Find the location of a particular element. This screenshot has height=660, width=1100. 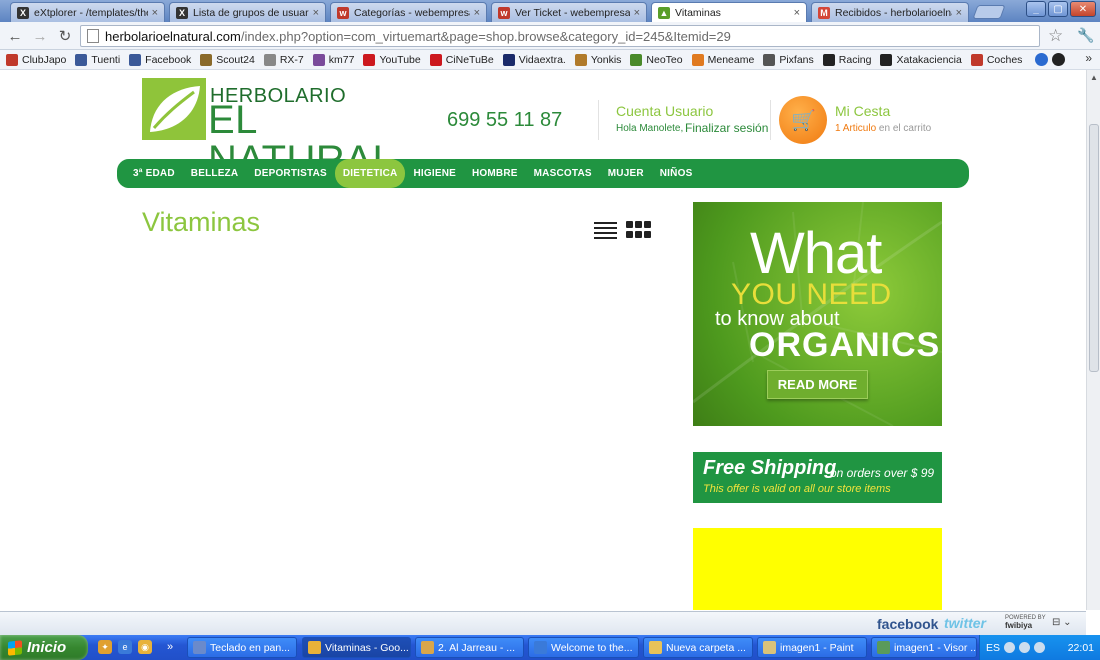

nav-item: DIETETICA is located at coordinates (370, 173).